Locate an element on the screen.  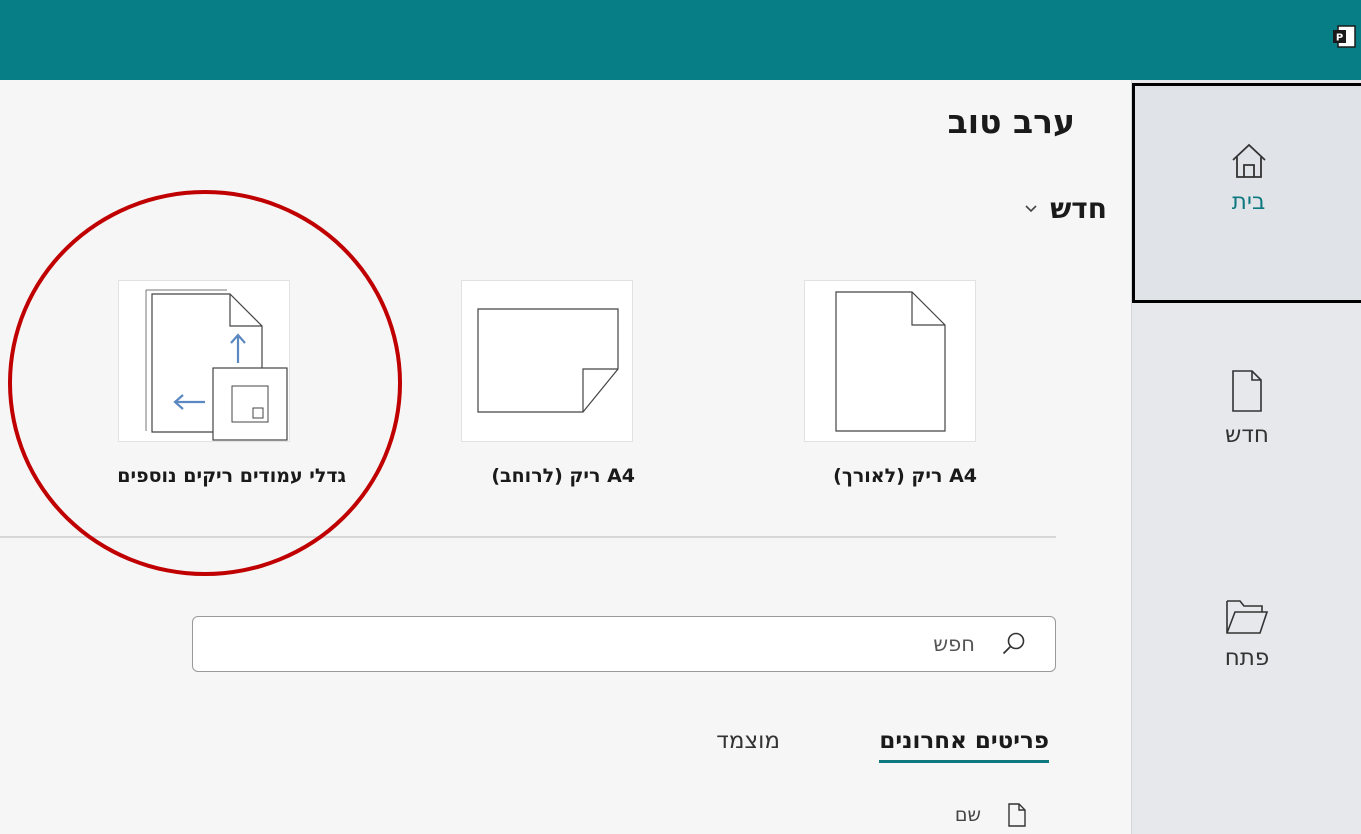
nav-new-label: חדש is located at coordinates (1247, 435).